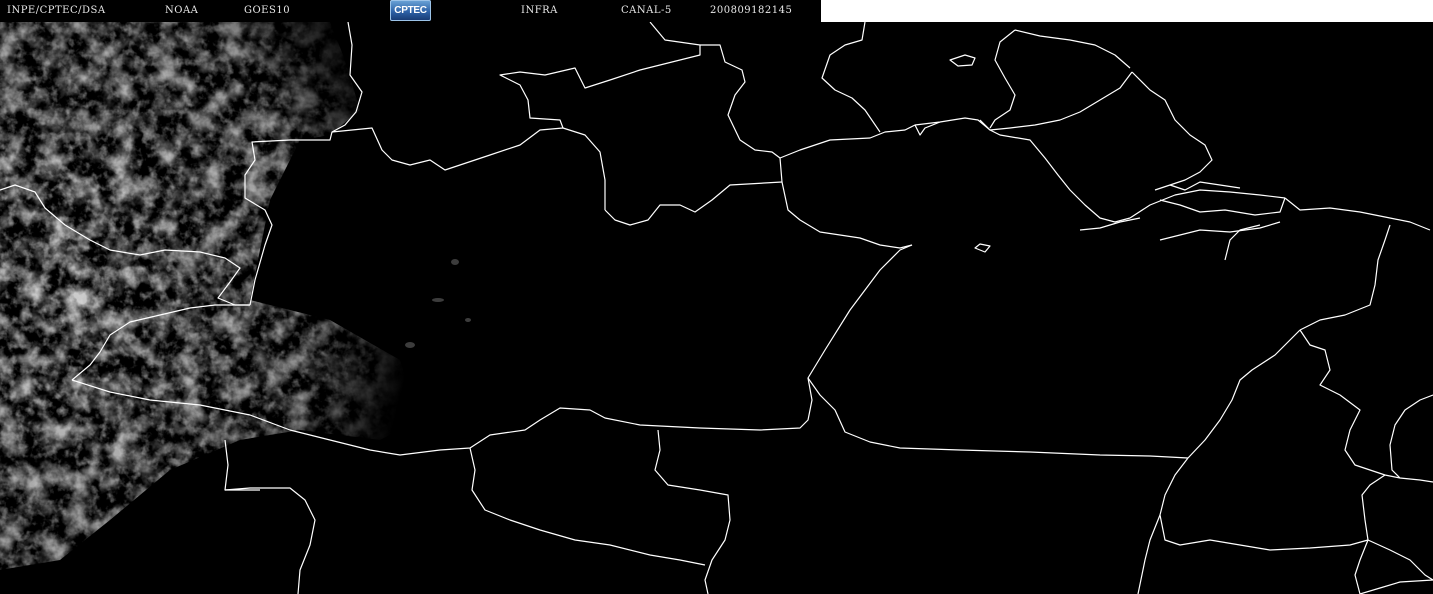  Describe the element at coordinates (1127, 11) in the screenshot. I see `blank-header-strip` at that location.